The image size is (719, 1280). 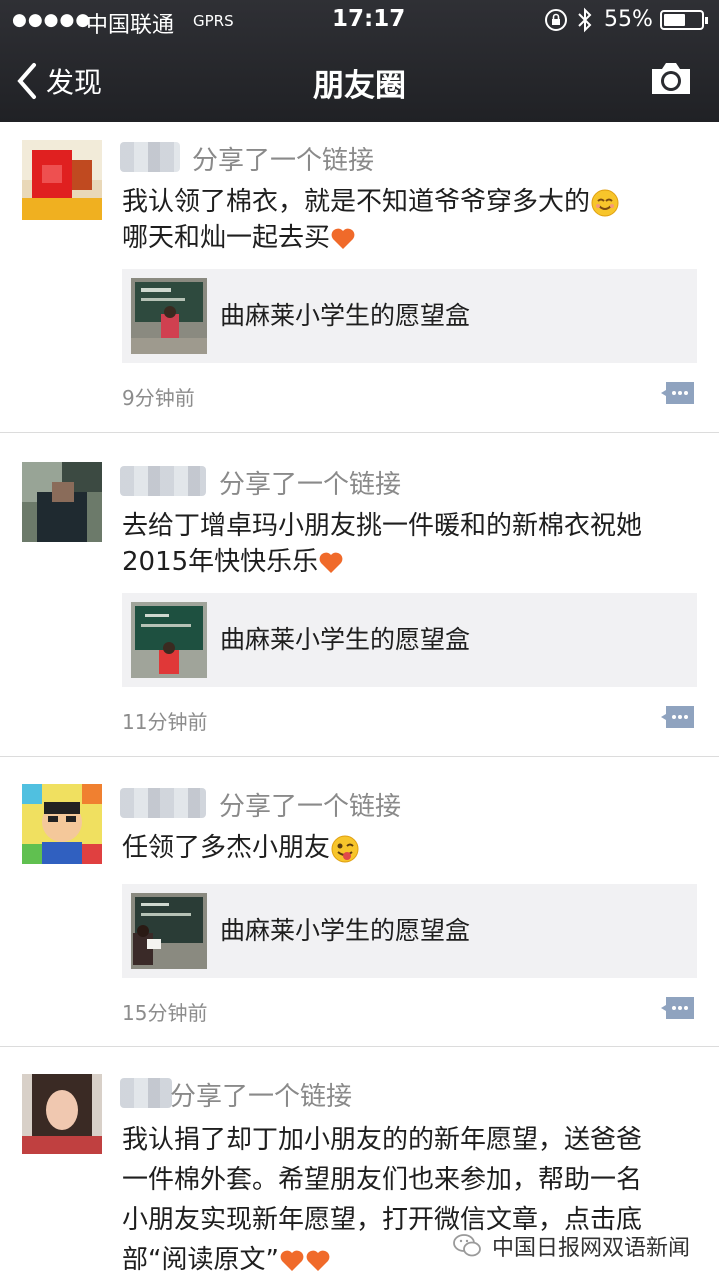 What do you see at coordinates (213, 21) in the screenshot?
I see `network-type: GPRS` at bounding box center [213, 21].